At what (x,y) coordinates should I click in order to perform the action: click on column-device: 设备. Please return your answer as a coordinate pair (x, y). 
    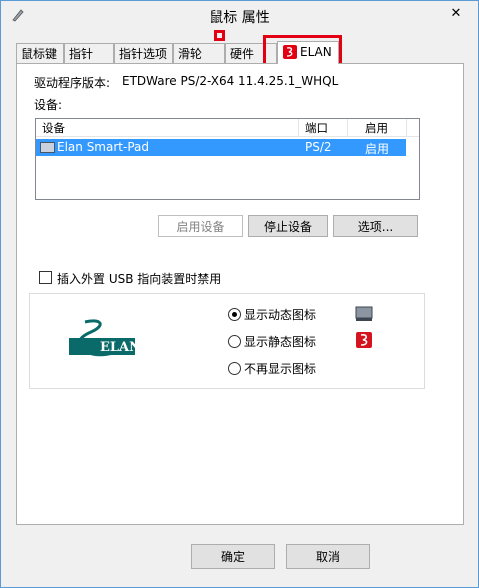
    Looking at the image, I should click on (53, 128).